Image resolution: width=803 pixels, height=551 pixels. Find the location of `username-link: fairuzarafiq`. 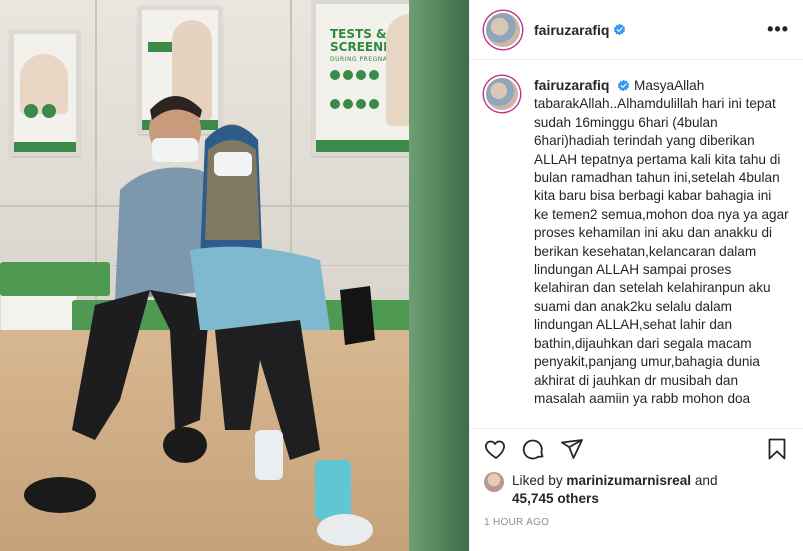

username-link: fairuzarafiq is located at coordinates (571, 30).